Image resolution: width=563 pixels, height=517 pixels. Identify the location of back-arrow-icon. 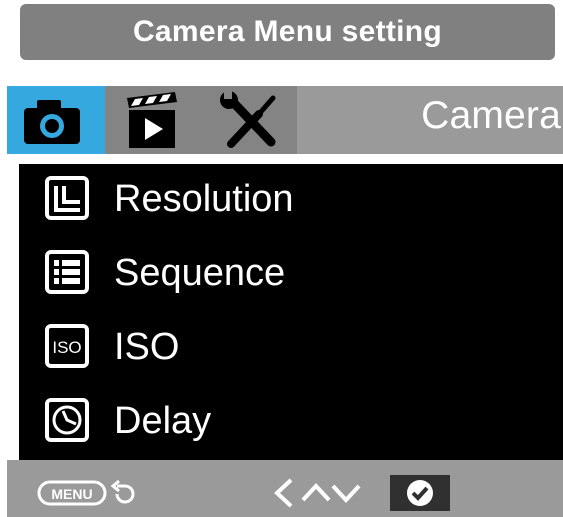
(122, 491).